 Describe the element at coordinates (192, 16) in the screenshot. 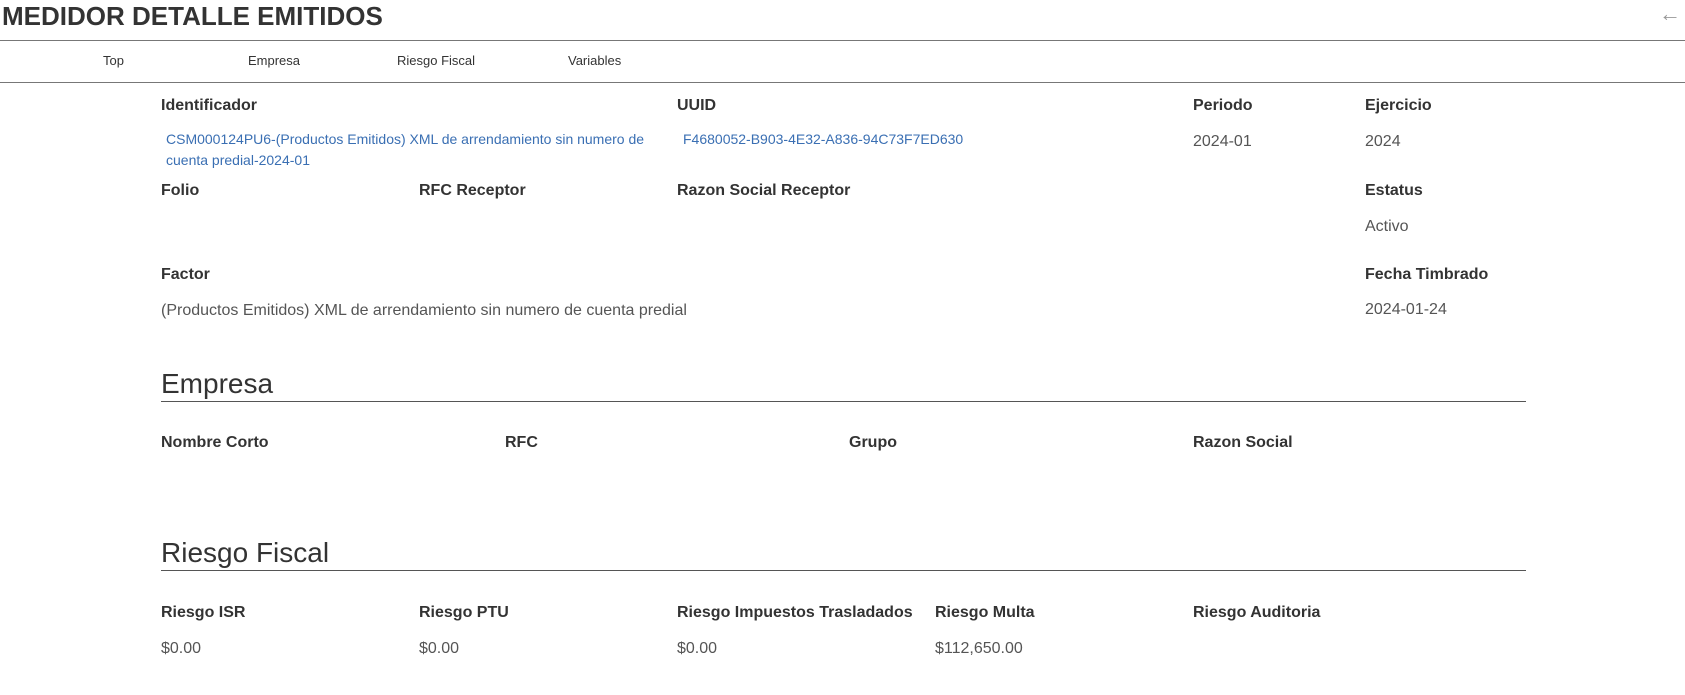

I see `page-title: MEDIDOR DETALLE EMITIDOS` at that location.